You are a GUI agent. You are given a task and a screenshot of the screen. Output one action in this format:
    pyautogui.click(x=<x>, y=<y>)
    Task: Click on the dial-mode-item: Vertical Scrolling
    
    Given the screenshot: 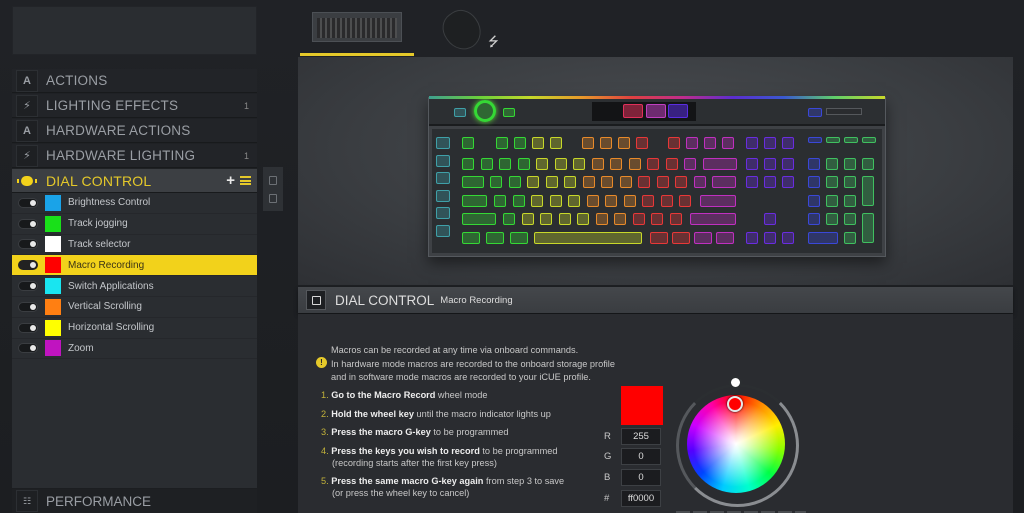 What is the action you would take?
    pyautogui.click(x=134, y=307)
    